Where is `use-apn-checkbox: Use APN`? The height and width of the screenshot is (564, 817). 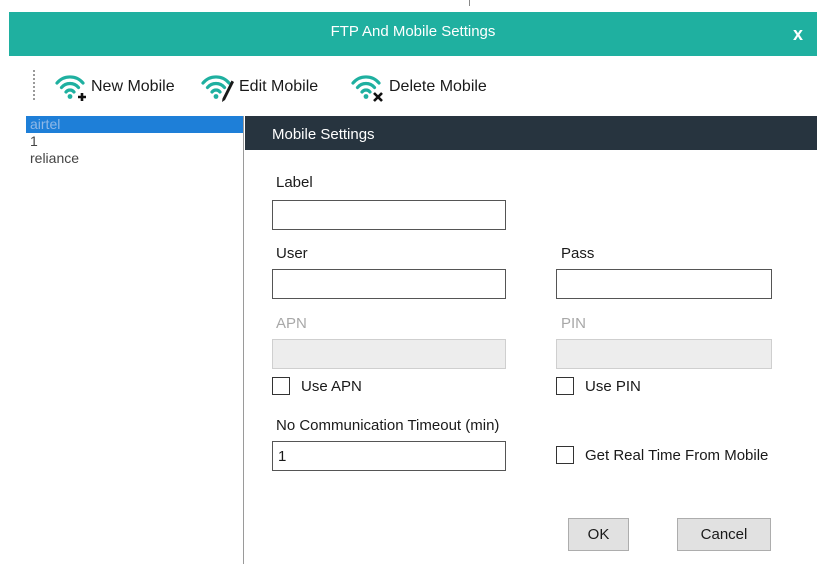 use-apn-checkbox: Use APN is located at coordinates (317, 386).